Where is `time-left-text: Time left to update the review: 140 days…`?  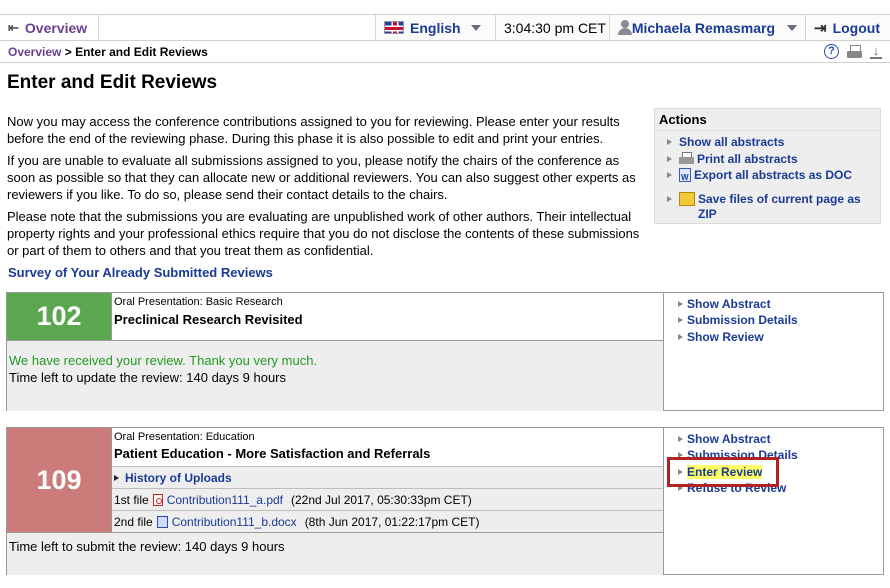
time-left-text: Time left to update the review: 140 days… is located at coordinates (148, 377).